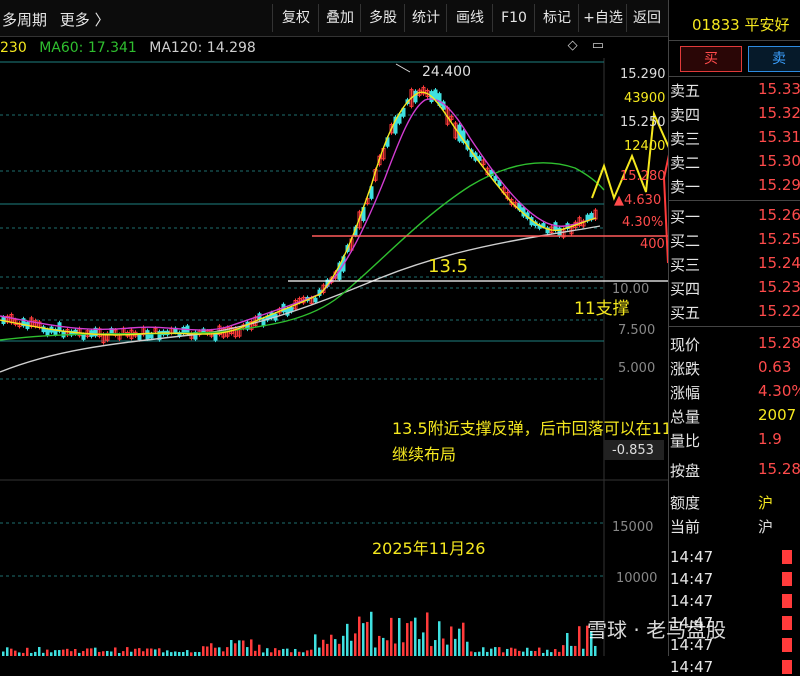  What do you see at coordinates (448, 266) in the screenshot?
I see `support-13-5-label: 13.5` at bounding box center [448, 266].